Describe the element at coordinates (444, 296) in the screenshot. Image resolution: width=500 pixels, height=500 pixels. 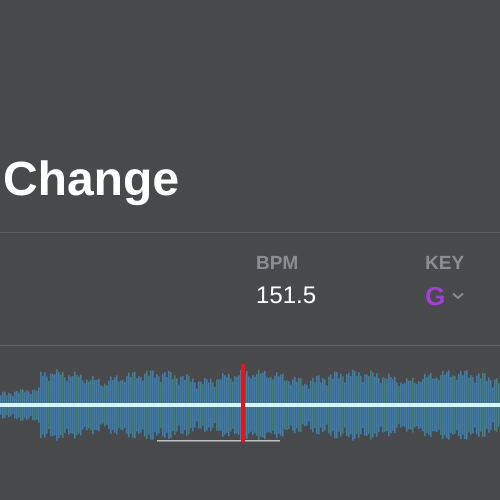
I see `key-dropdown: G` at that location.